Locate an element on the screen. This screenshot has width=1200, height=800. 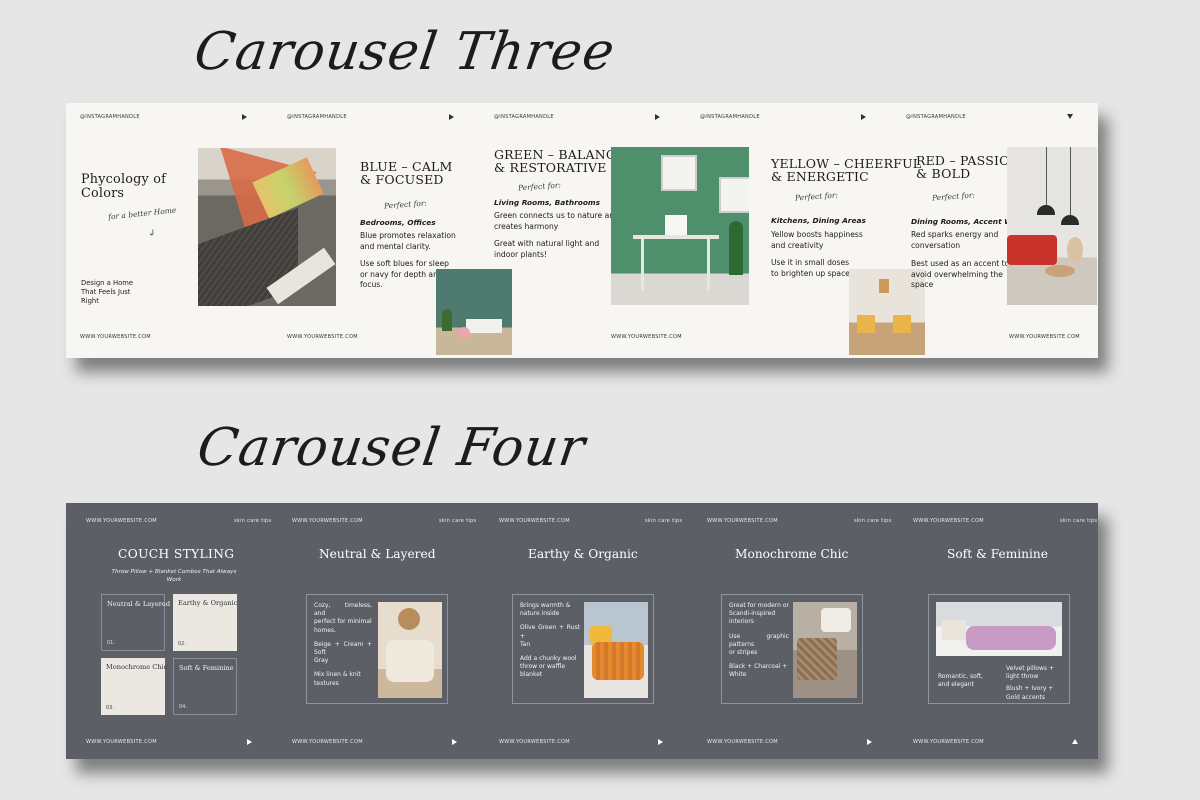
tile-soft: Soft & Feminine 04. is located at coordinates (205, 686).